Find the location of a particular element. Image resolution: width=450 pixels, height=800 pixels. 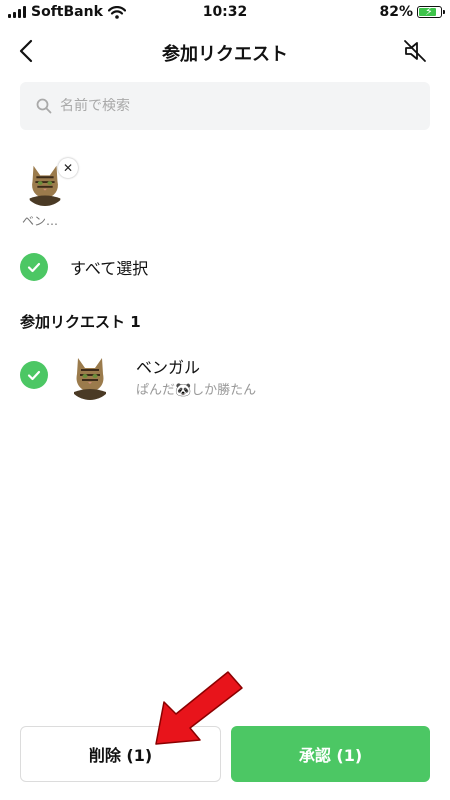

speaker-muted-icon is located at coordinates (415, 51).